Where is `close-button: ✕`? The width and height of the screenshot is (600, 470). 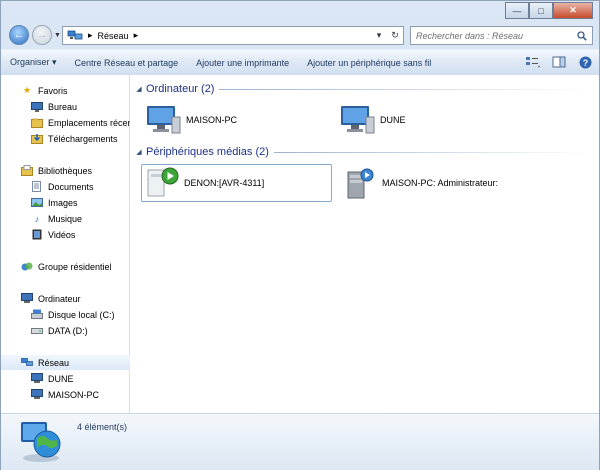 close-button: ✕ is located at coordinates (573, 10).